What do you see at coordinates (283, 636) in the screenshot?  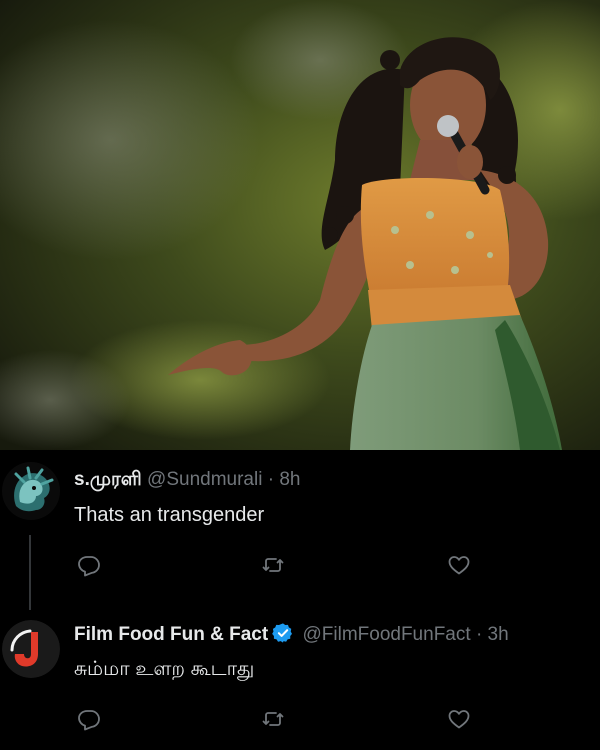 I see `verified-badge-icon` at bounding box center [283, 636].